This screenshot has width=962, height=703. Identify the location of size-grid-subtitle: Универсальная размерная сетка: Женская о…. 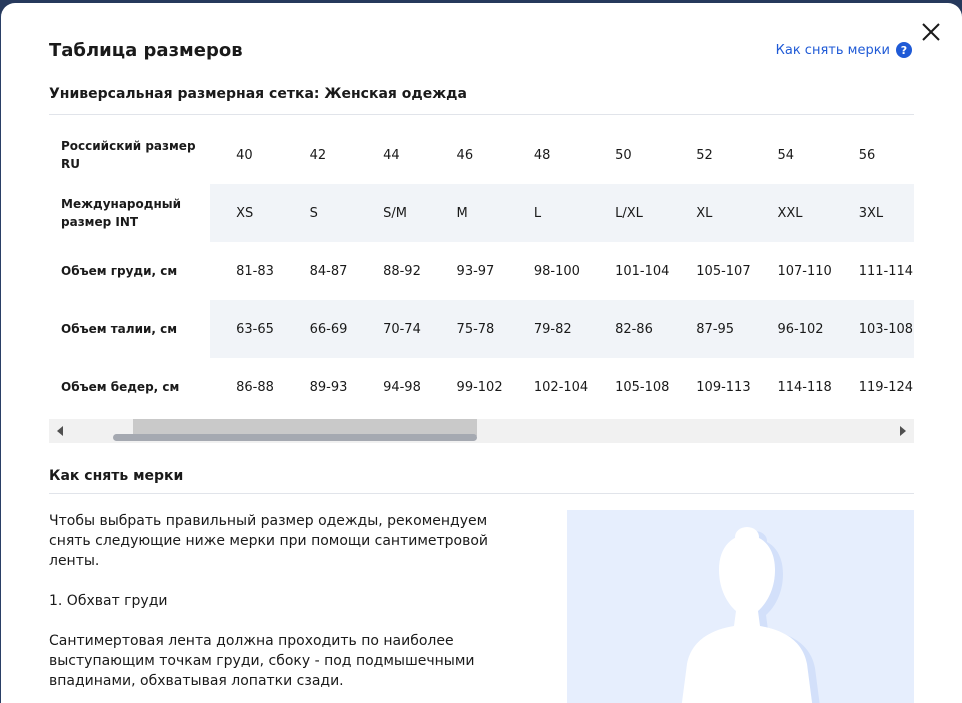
(258, 94).